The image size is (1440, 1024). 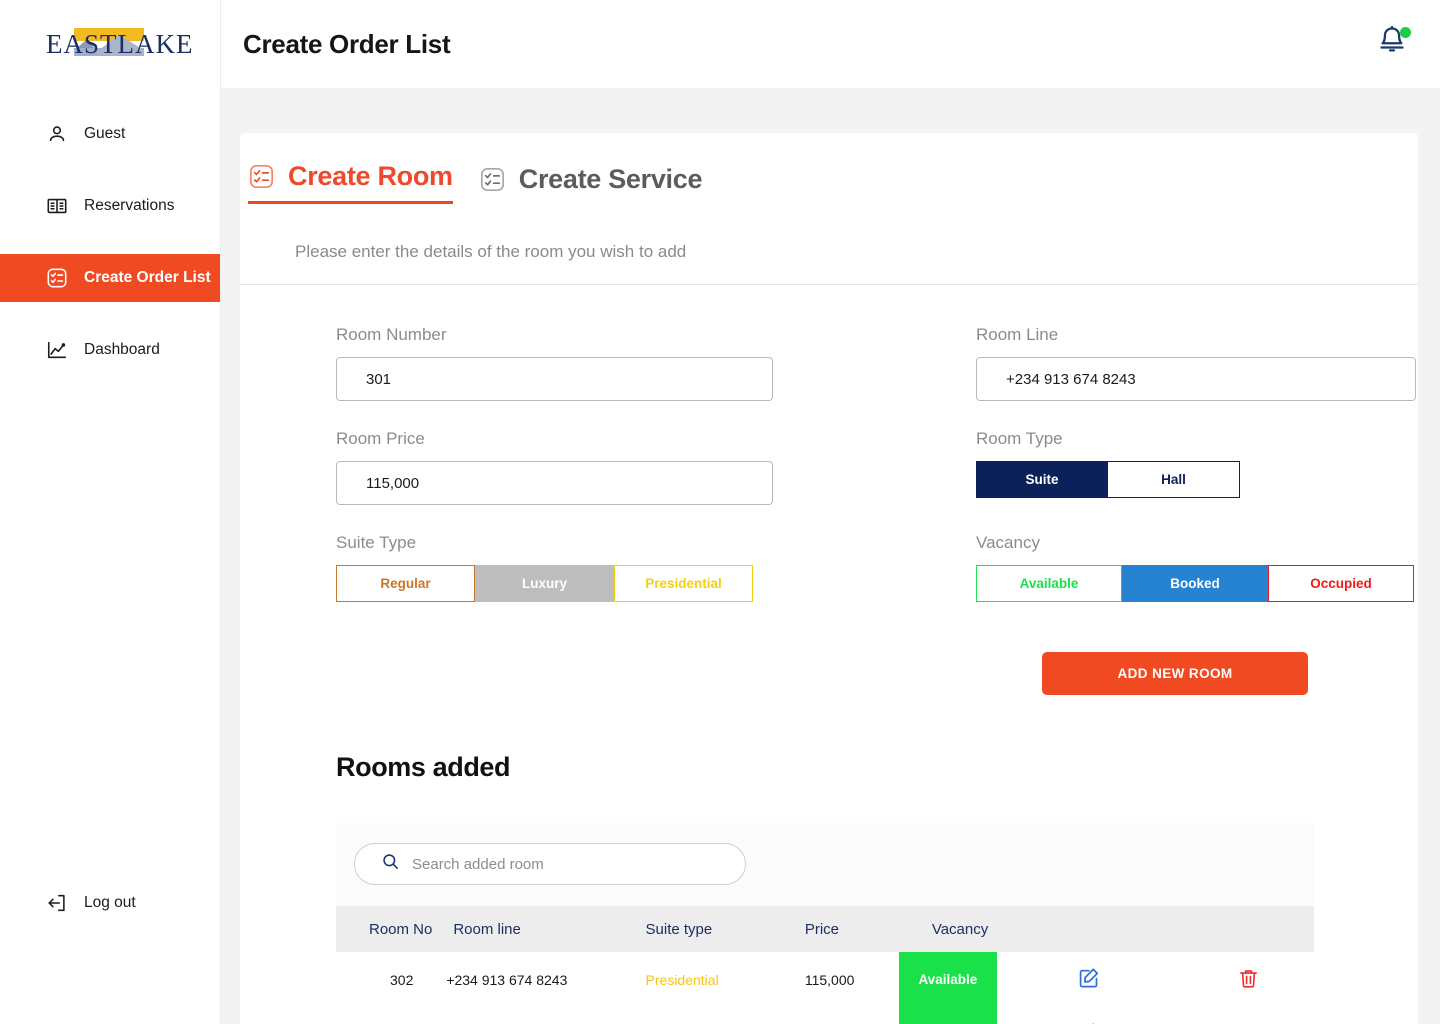 I want to click on sidebar-item-label: Dashboard, so click(x=122, y=349).